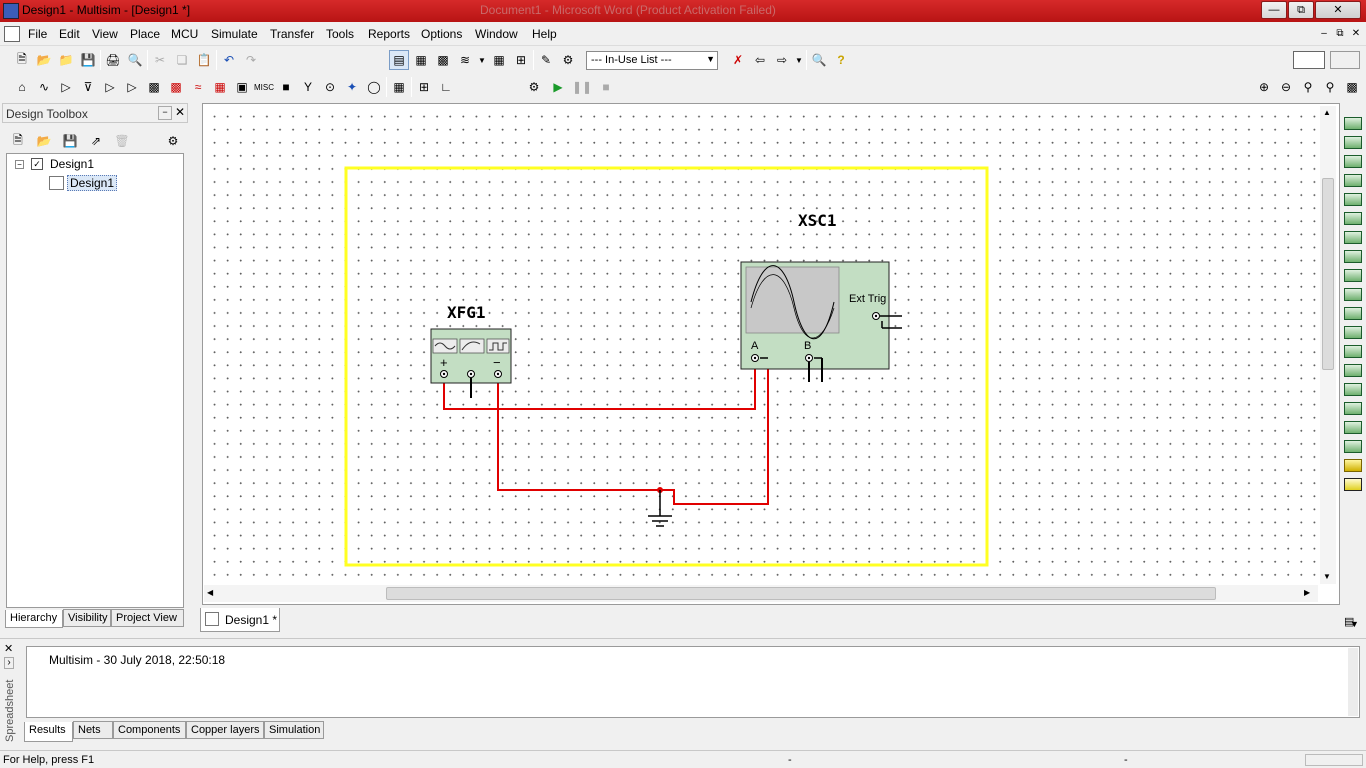 This screenshot has width=1366, height=768. What do you see at coordinates (184, 34) in the screenshot?
I see `menu-mcu: MCU` at bounding box center [184, 34].